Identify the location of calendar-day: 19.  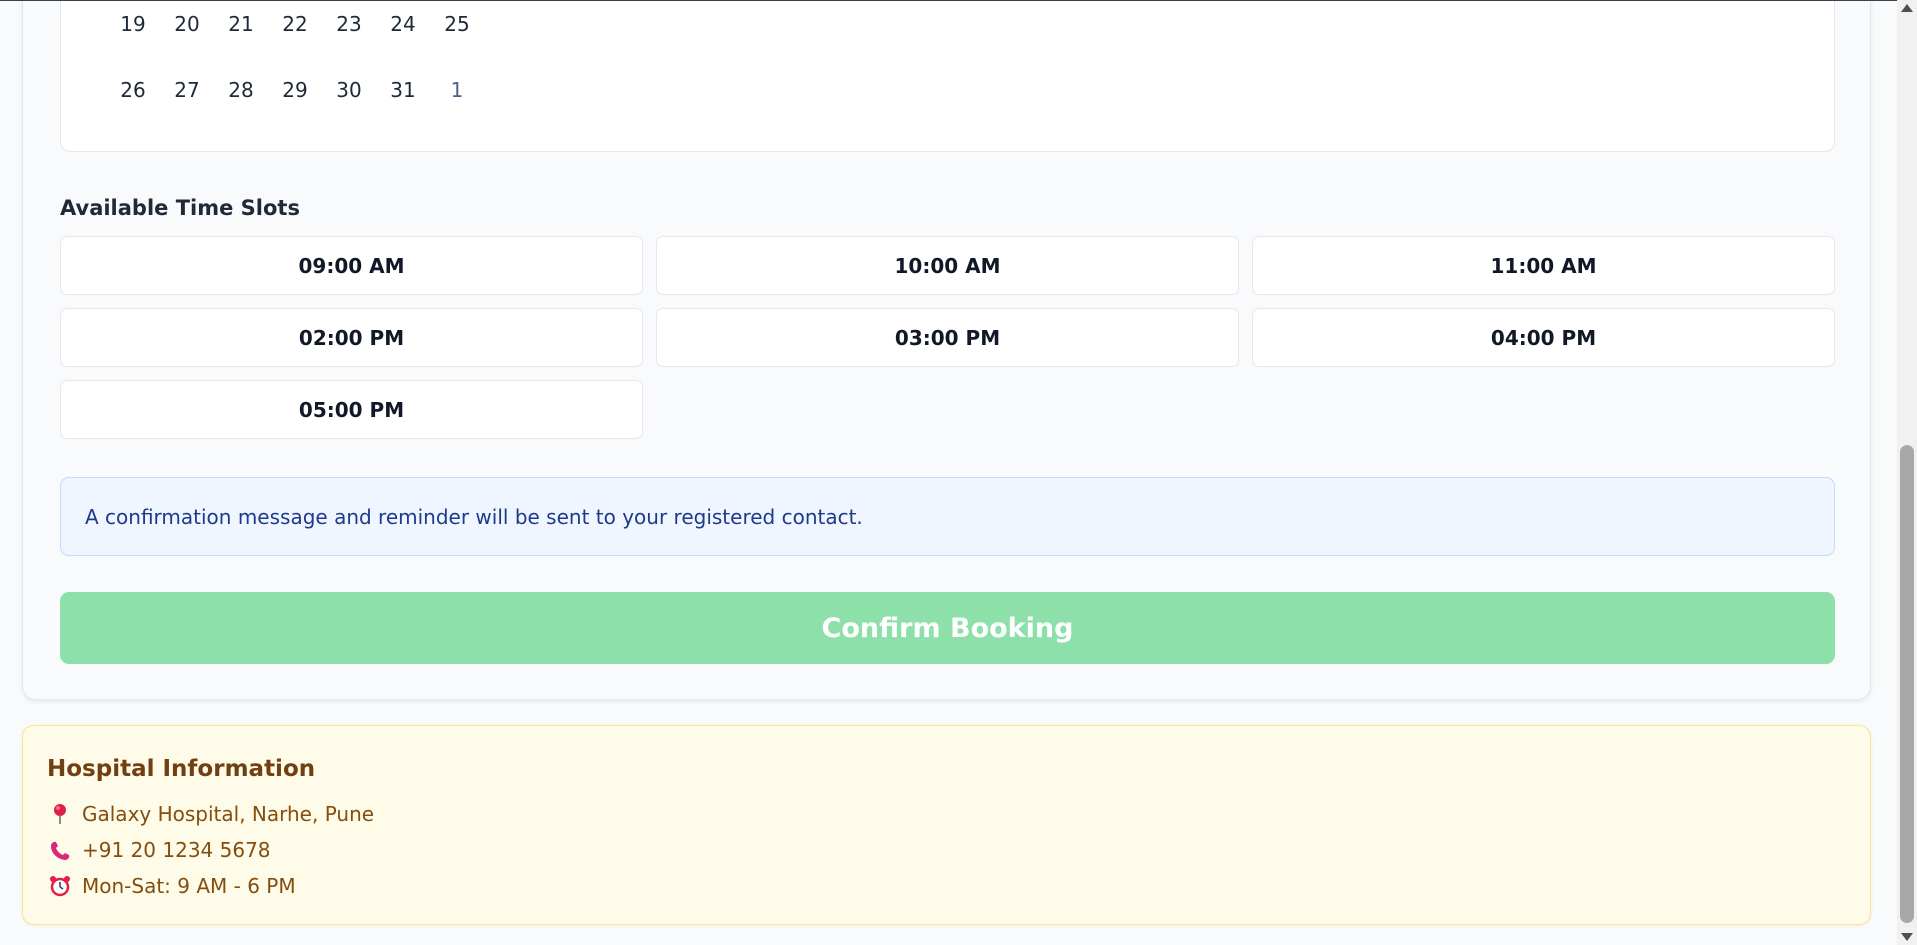
(133, 24).